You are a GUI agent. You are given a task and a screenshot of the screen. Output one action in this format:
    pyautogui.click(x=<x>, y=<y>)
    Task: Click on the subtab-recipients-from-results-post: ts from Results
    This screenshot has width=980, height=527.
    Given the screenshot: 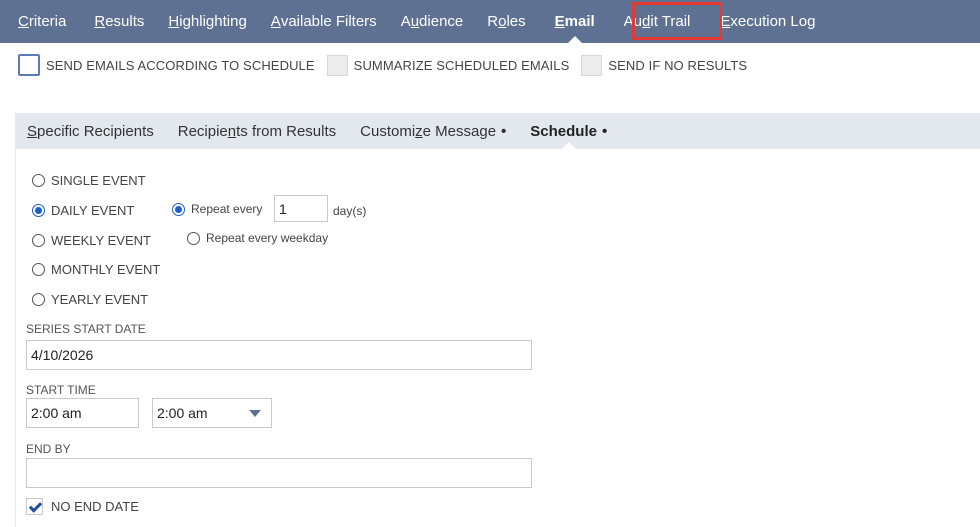 What is the action you would take?
    pyautogui.click(x=286, y=131)
    